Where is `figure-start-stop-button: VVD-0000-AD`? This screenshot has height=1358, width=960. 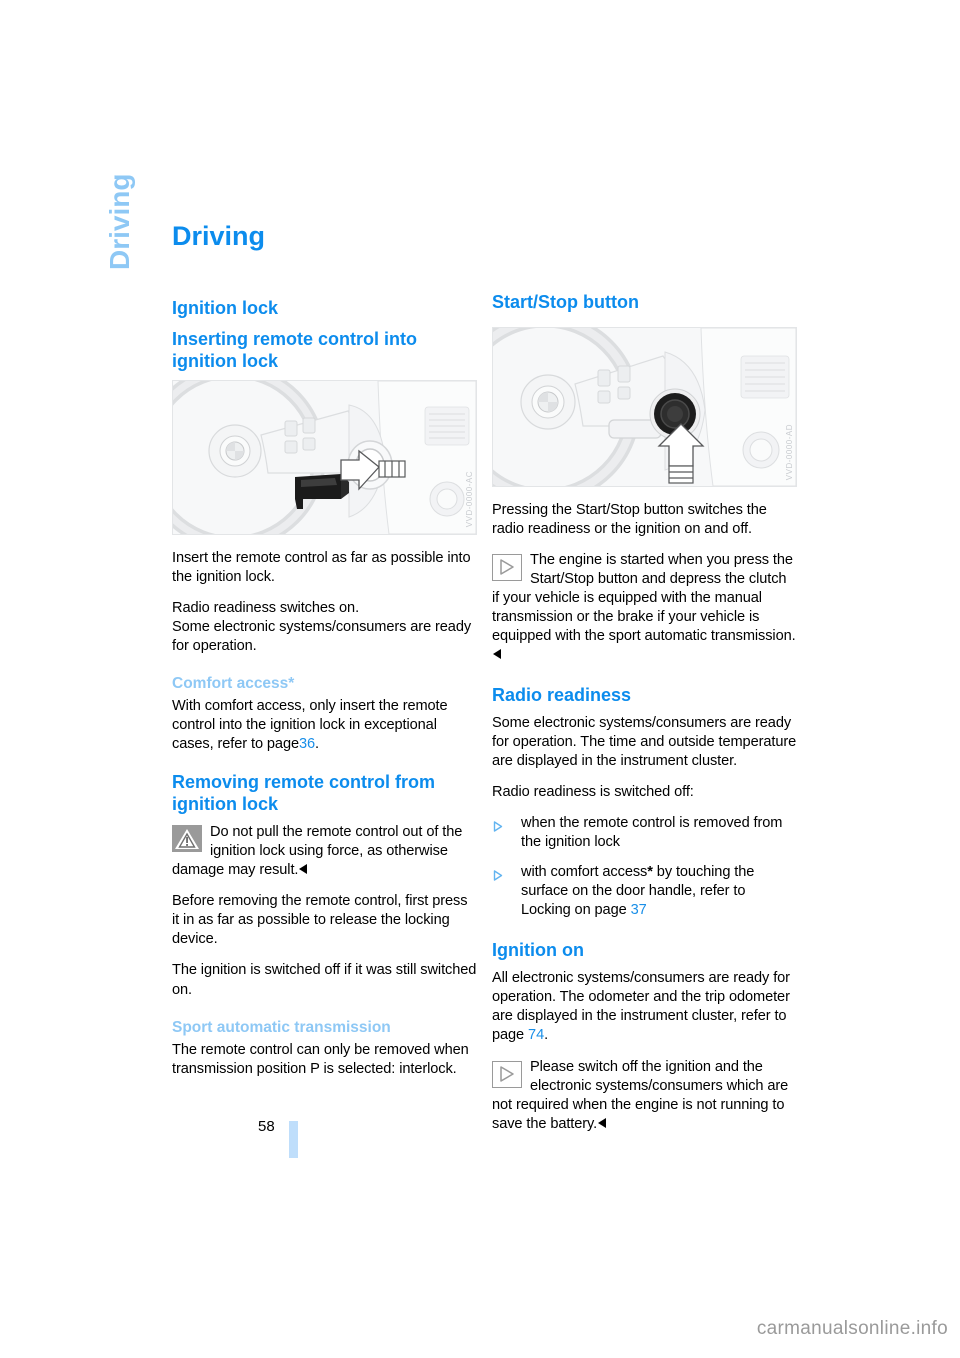
figure-start-stop-button: VVD-0000-AD is located at coordinates (644, 406).